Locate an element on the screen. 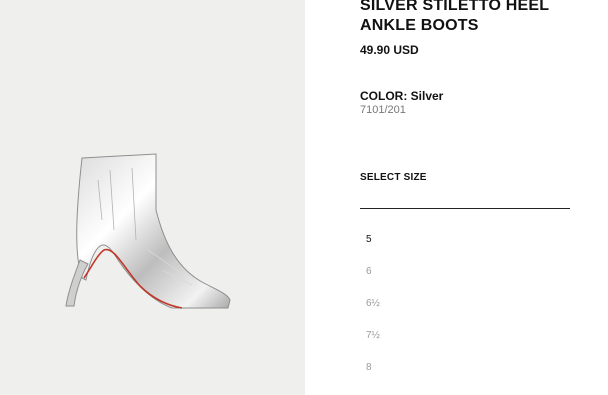  product-price: 49.90 USD is located at coordinates (389, 50).